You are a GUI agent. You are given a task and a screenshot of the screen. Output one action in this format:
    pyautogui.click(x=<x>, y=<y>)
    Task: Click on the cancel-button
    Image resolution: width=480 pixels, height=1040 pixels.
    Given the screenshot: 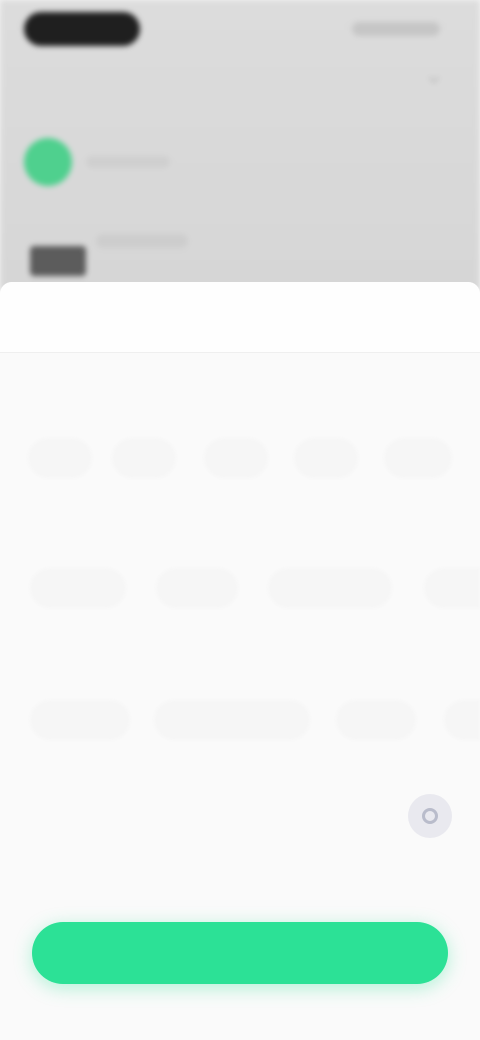 What is the action you would take?
    pyautogui.click(x=59, y=316)
    